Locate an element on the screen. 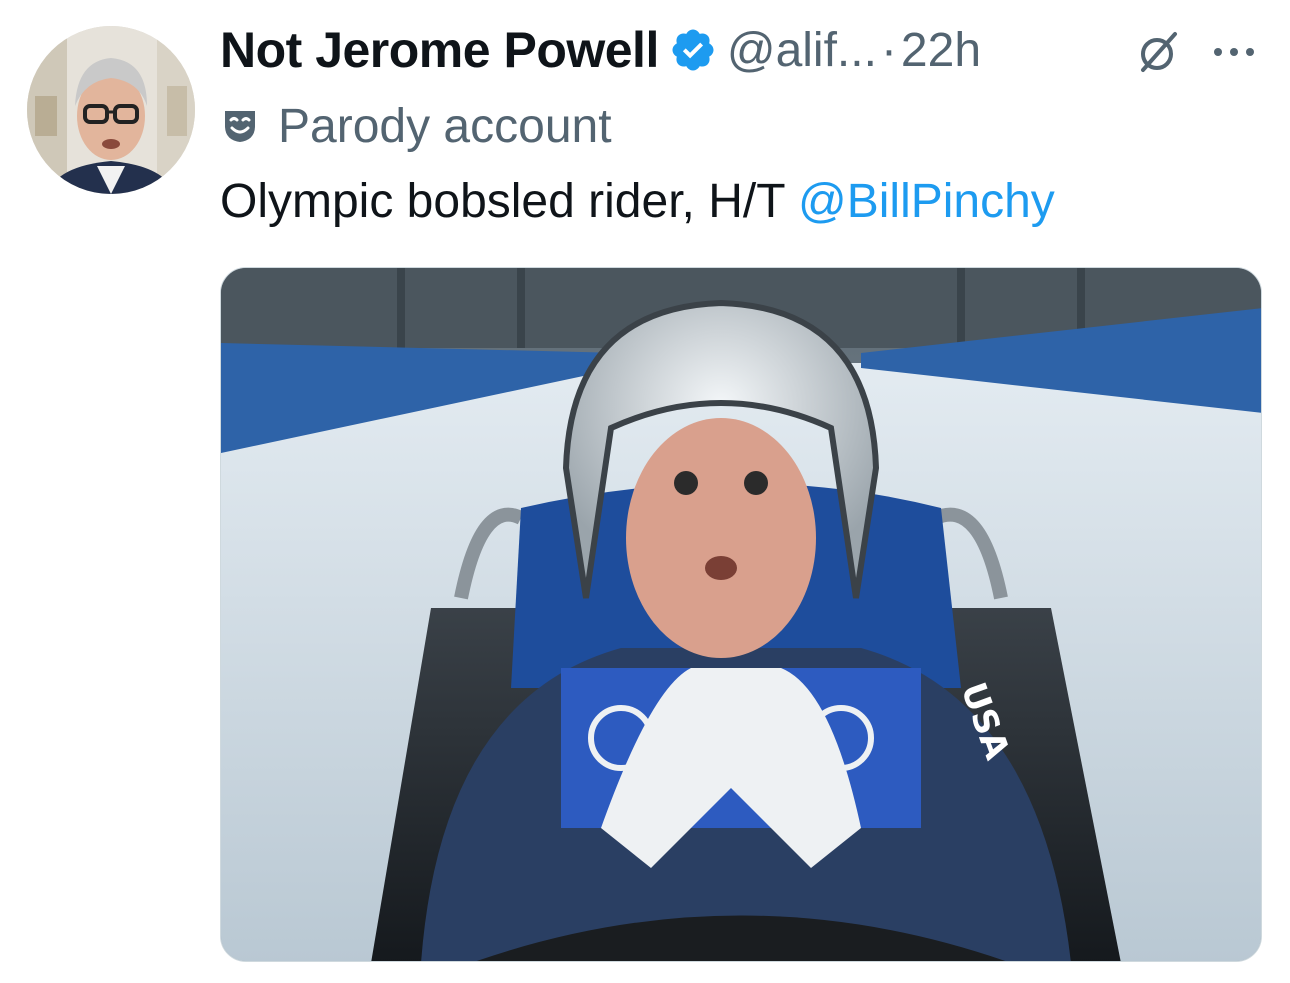 The image size is (1290, 983). mention-link: @BillPinchy is located at coordinates (926, 201).